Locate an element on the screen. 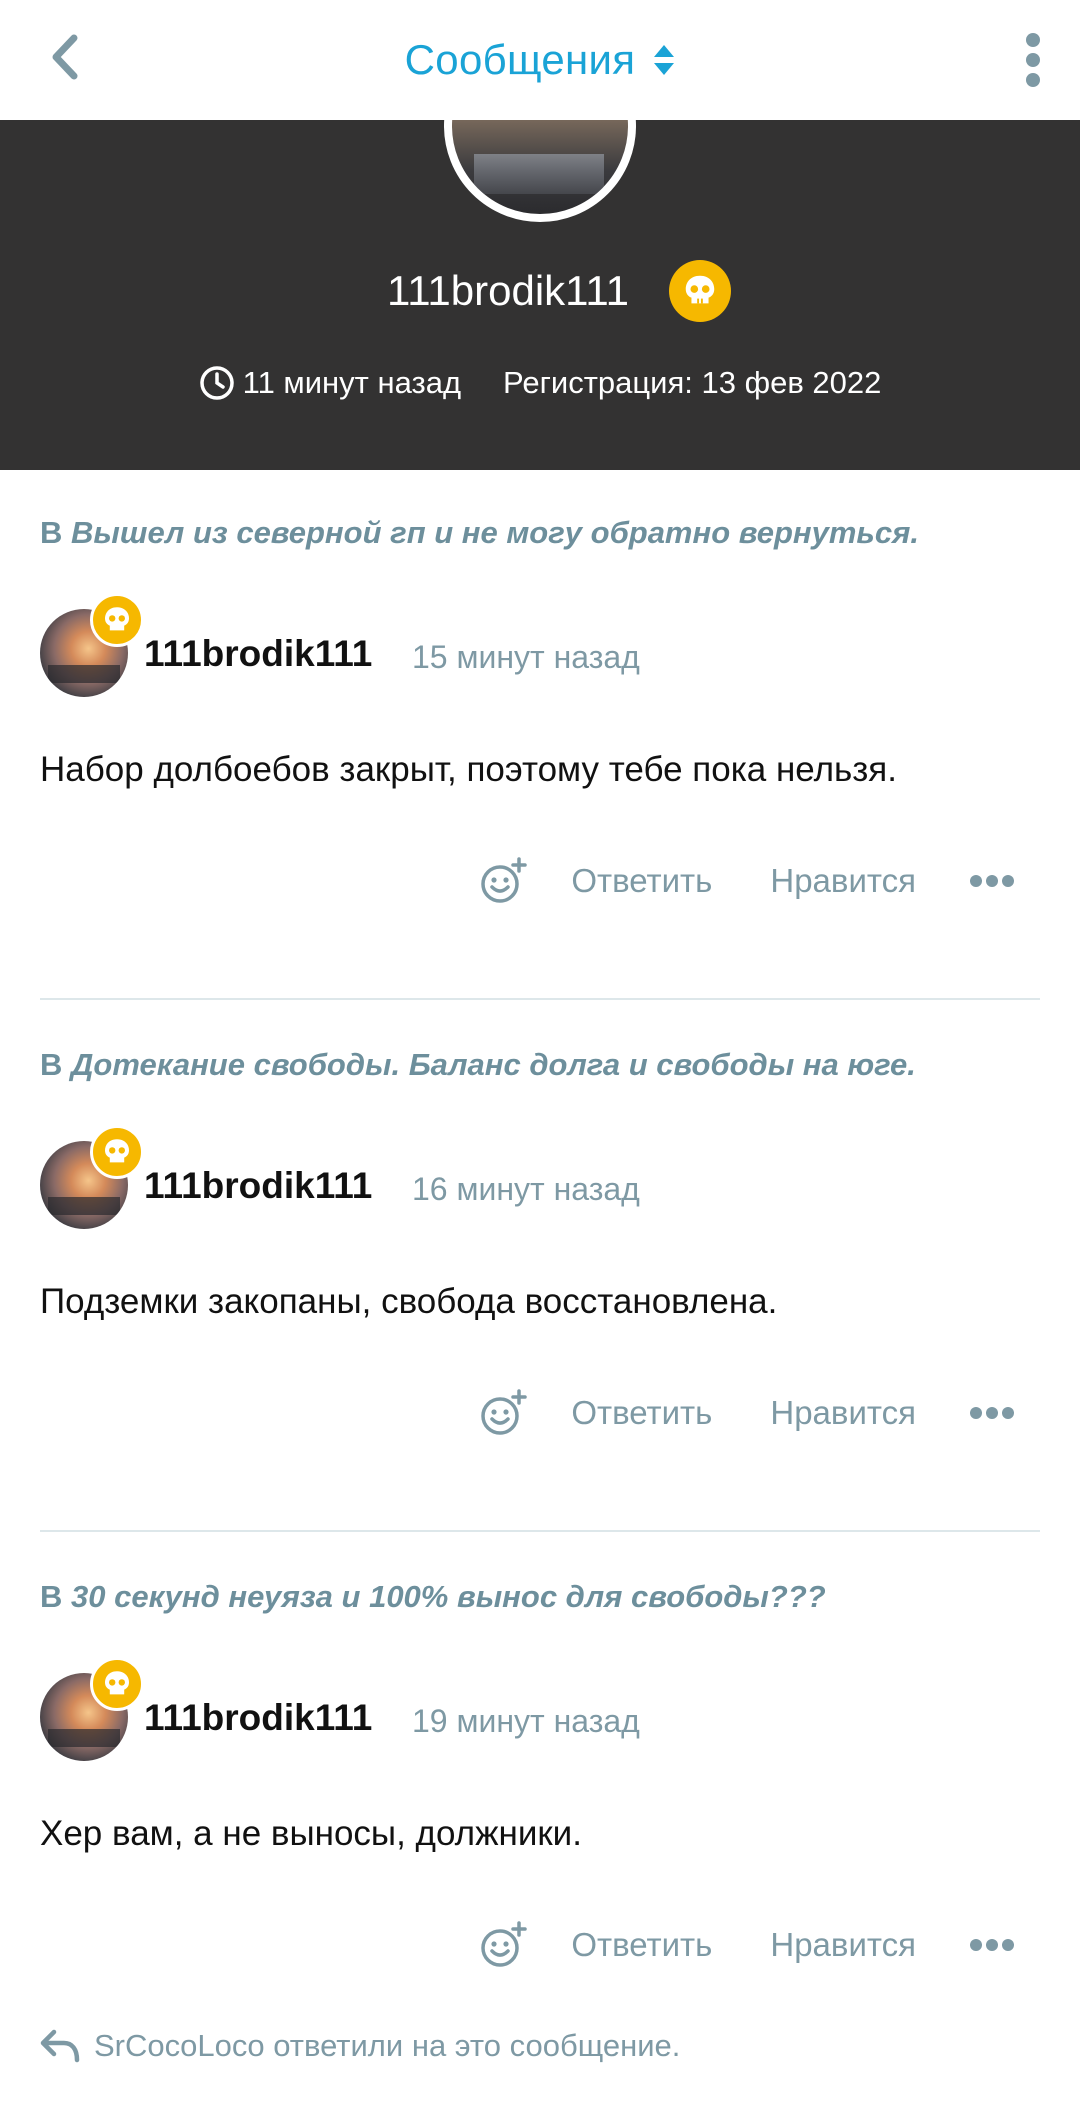  replied-note: SrCocoLoco ответили на это сообщение. is located at coordinates (360, 2046).